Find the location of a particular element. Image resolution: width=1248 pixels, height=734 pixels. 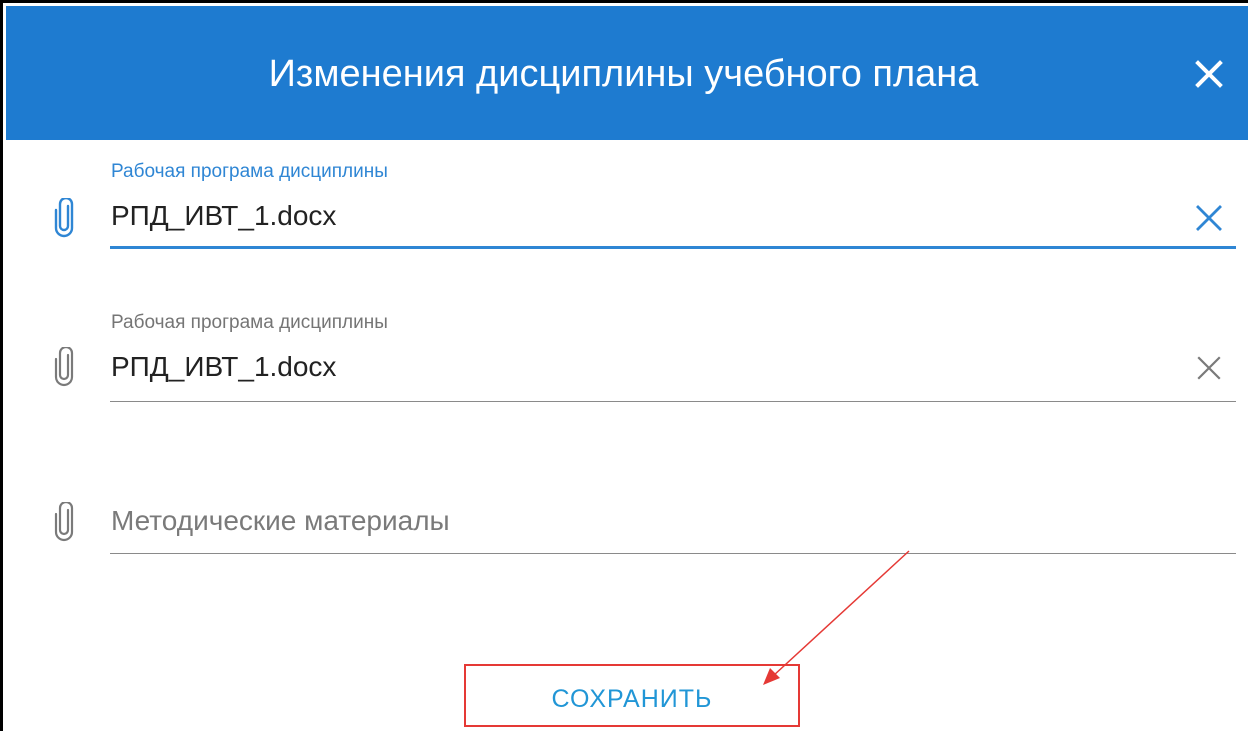

field-placeholder: Методические материалы is located at coordinates (280, 521).